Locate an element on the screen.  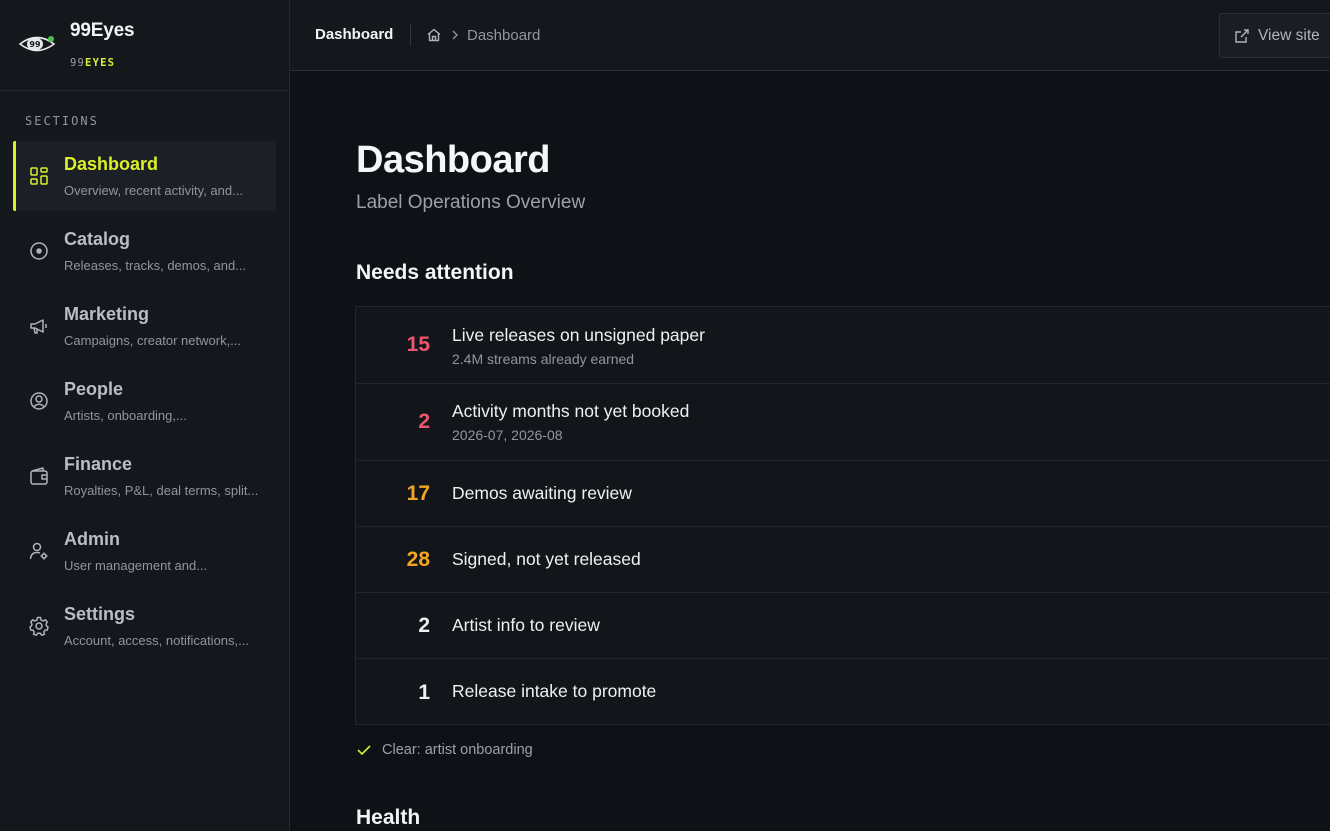
sidebar-item-title: People is located at coordinates (94, 389).